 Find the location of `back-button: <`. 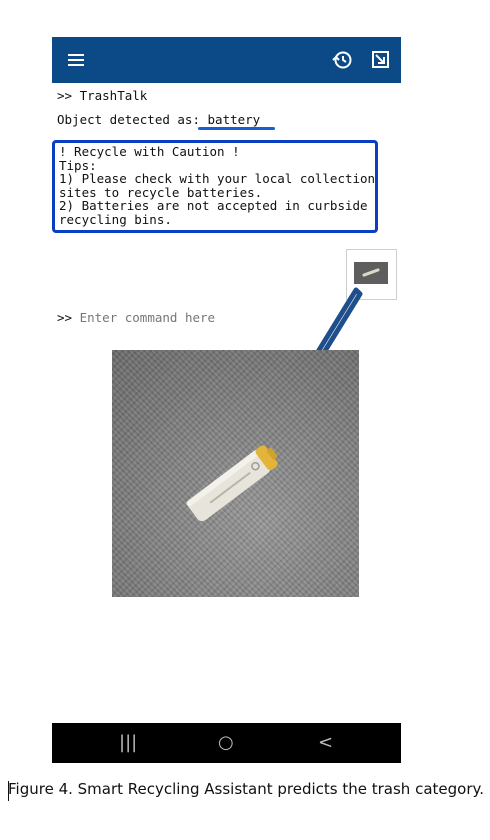

back-button: < is located at coordinates (325, 742).